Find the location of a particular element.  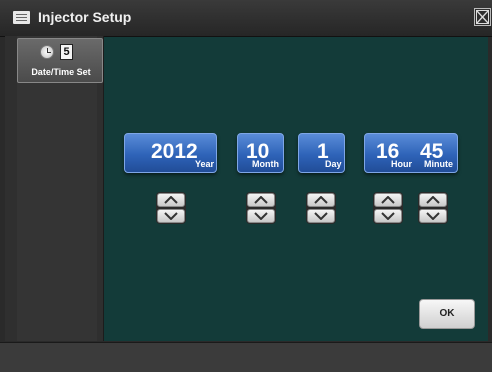

hour-increment-button is located at coordinates (388, 200).